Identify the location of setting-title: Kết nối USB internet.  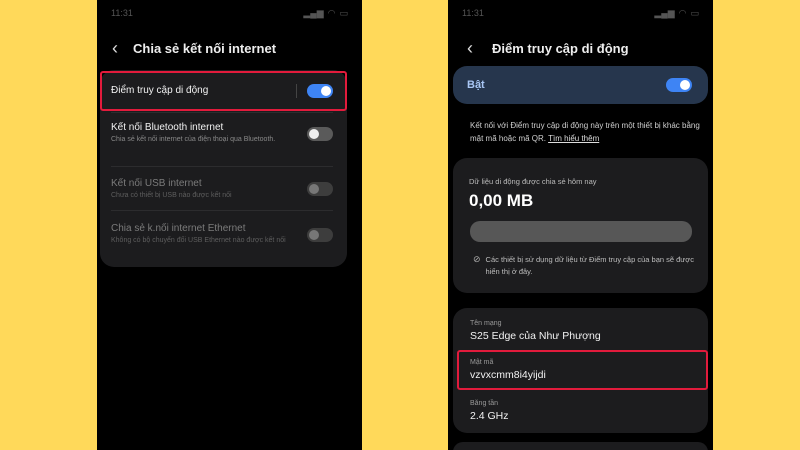
(156, 183).